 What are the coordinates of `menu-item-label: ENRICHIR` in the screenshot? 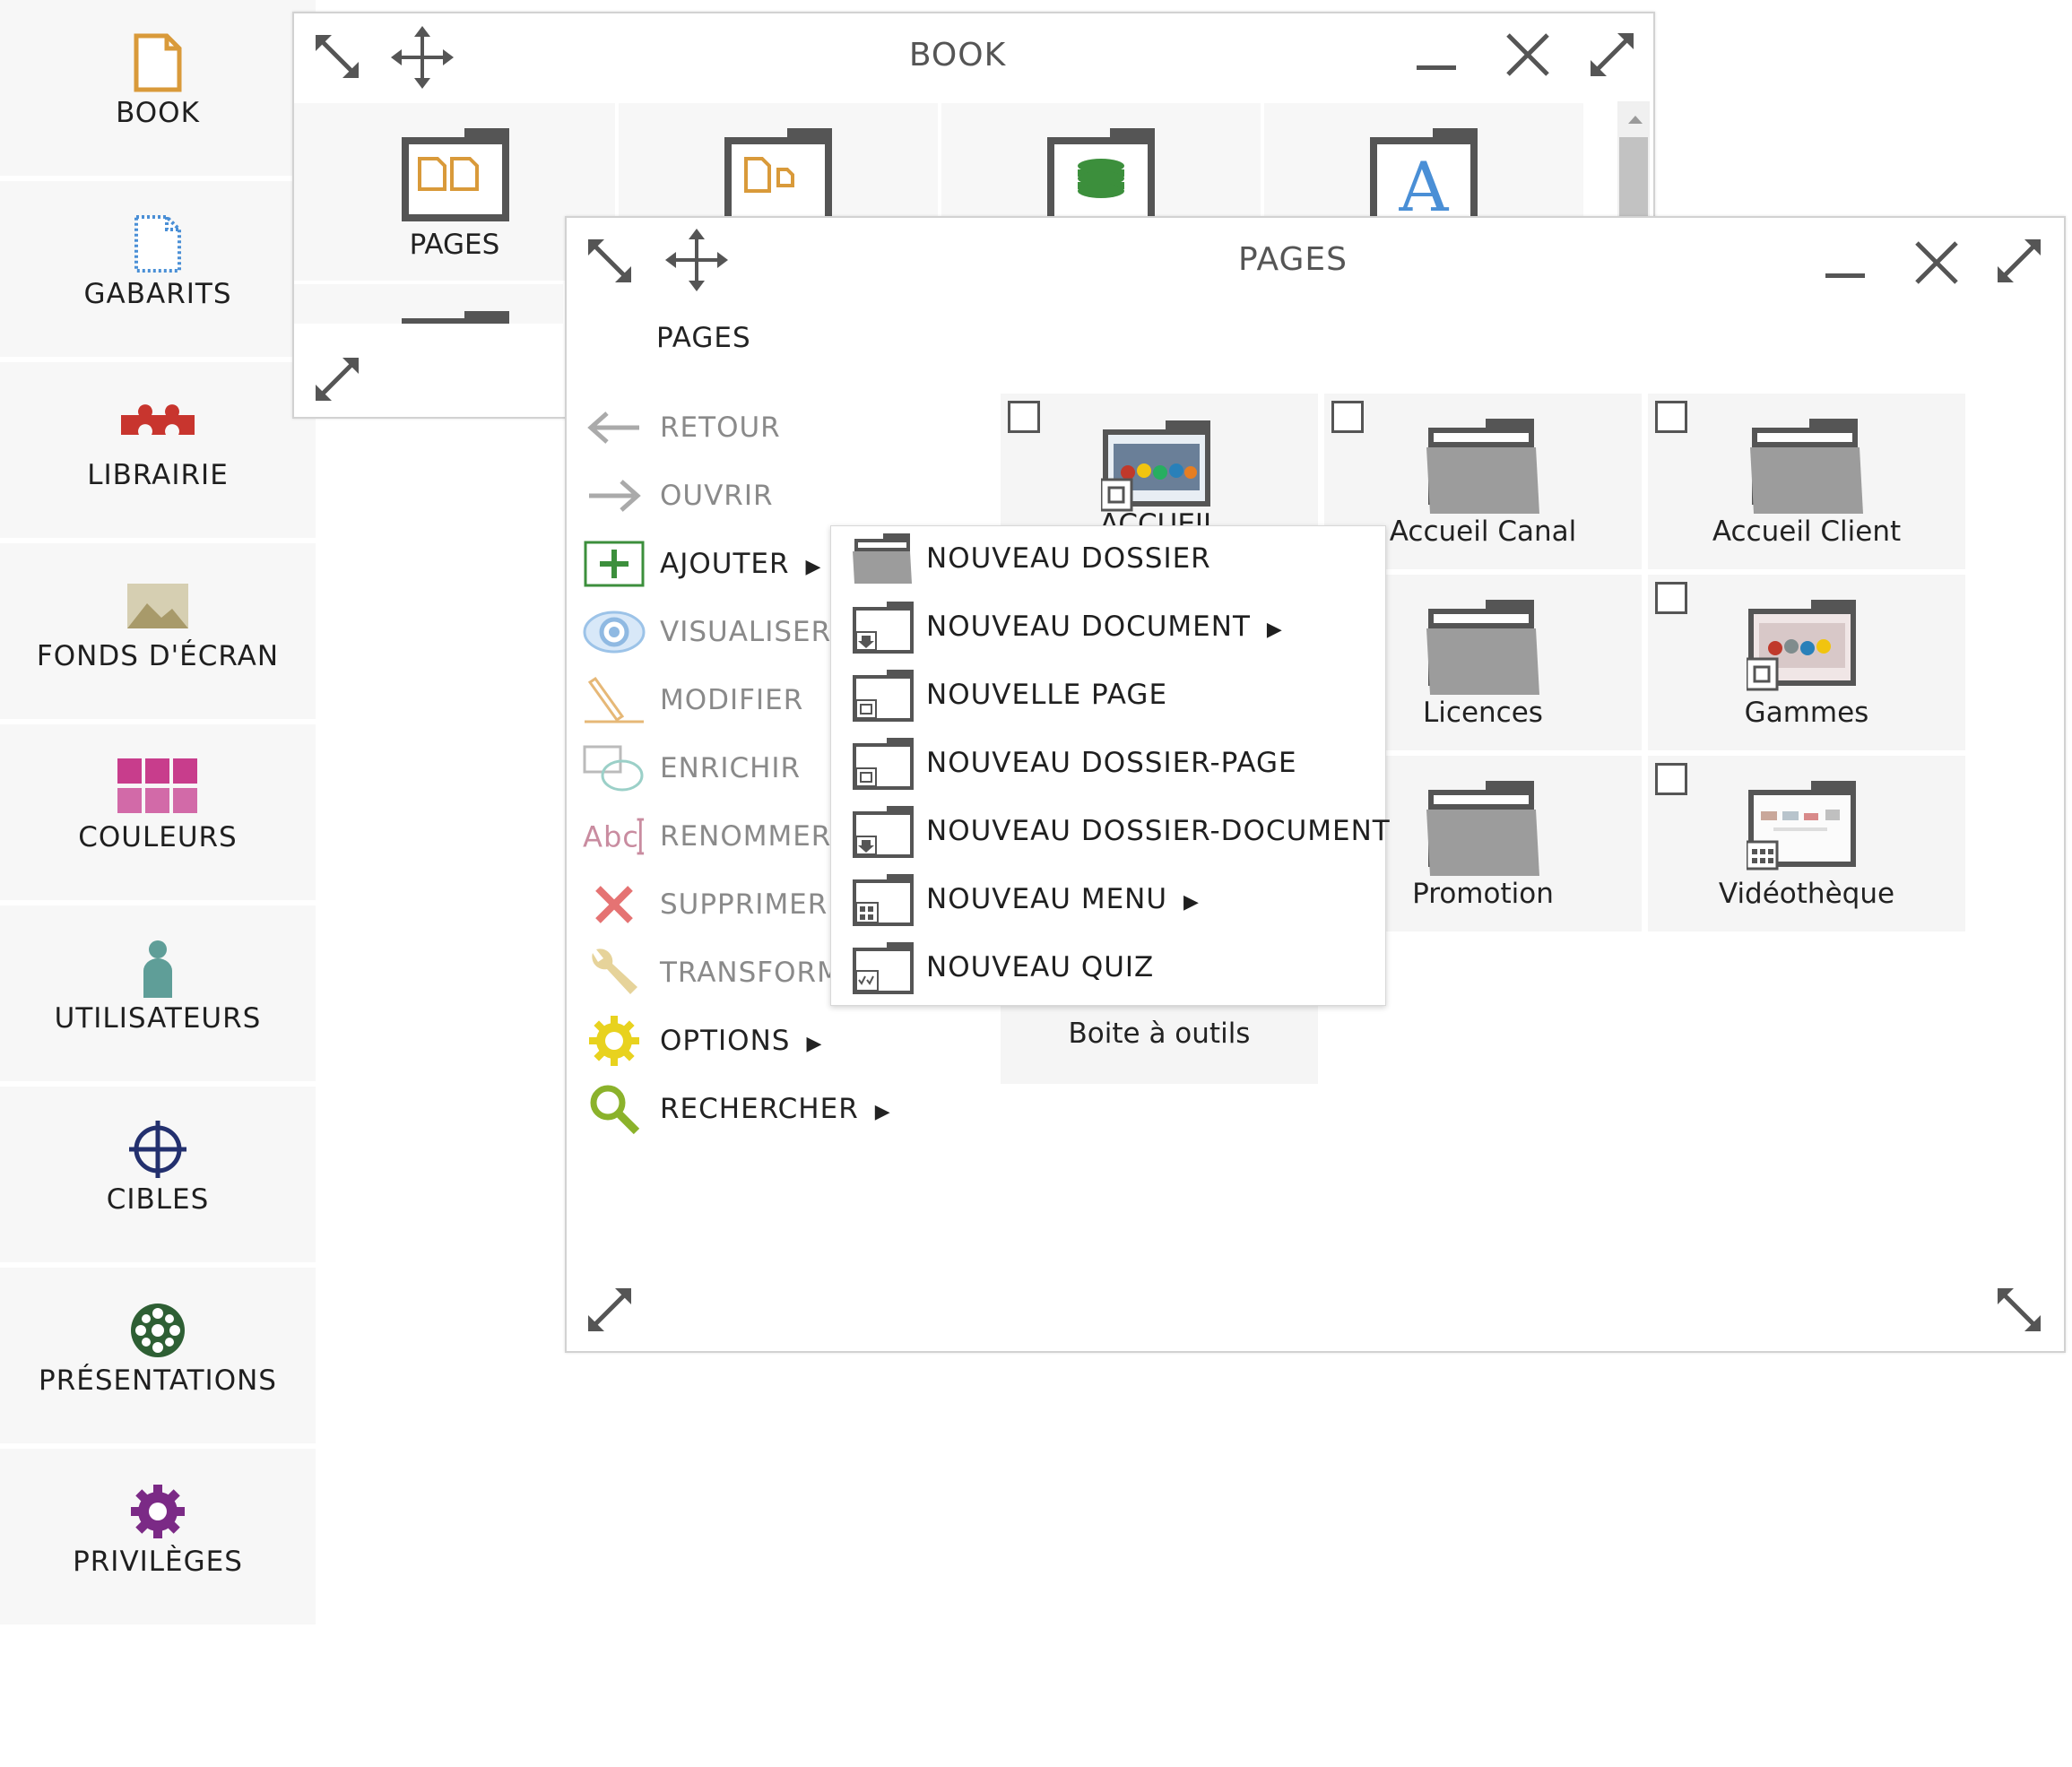 It's located at (731, 768).